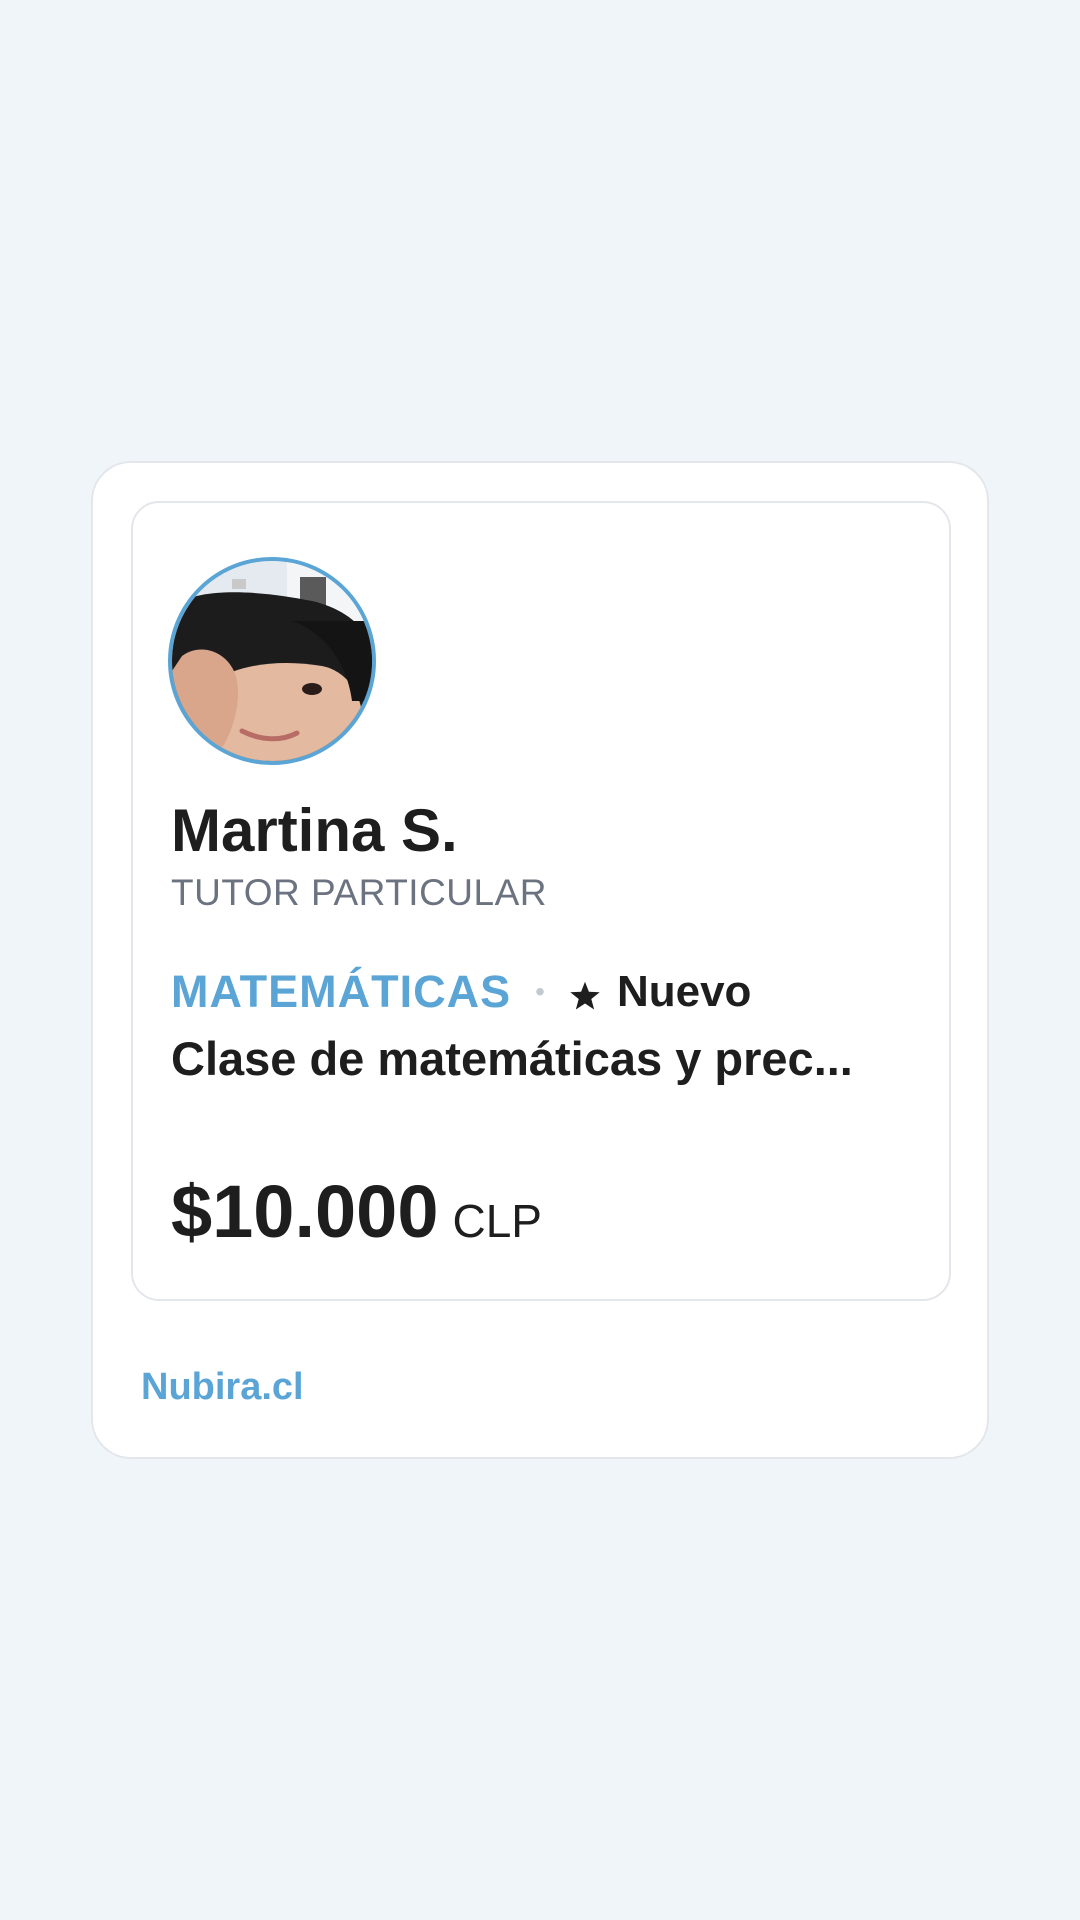 This screenshot has height=1920, width=1080. I want to click on price-amount: $10.000, so click(305, 1211).